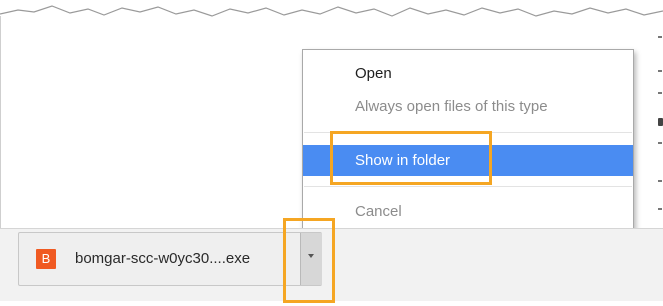 The height and width of the screenshot is (306, 663). What do you see at coordinates (373, 73) in the screenshot?
I see `menu-item-open-label: Open` at bounding box center [373, 73].